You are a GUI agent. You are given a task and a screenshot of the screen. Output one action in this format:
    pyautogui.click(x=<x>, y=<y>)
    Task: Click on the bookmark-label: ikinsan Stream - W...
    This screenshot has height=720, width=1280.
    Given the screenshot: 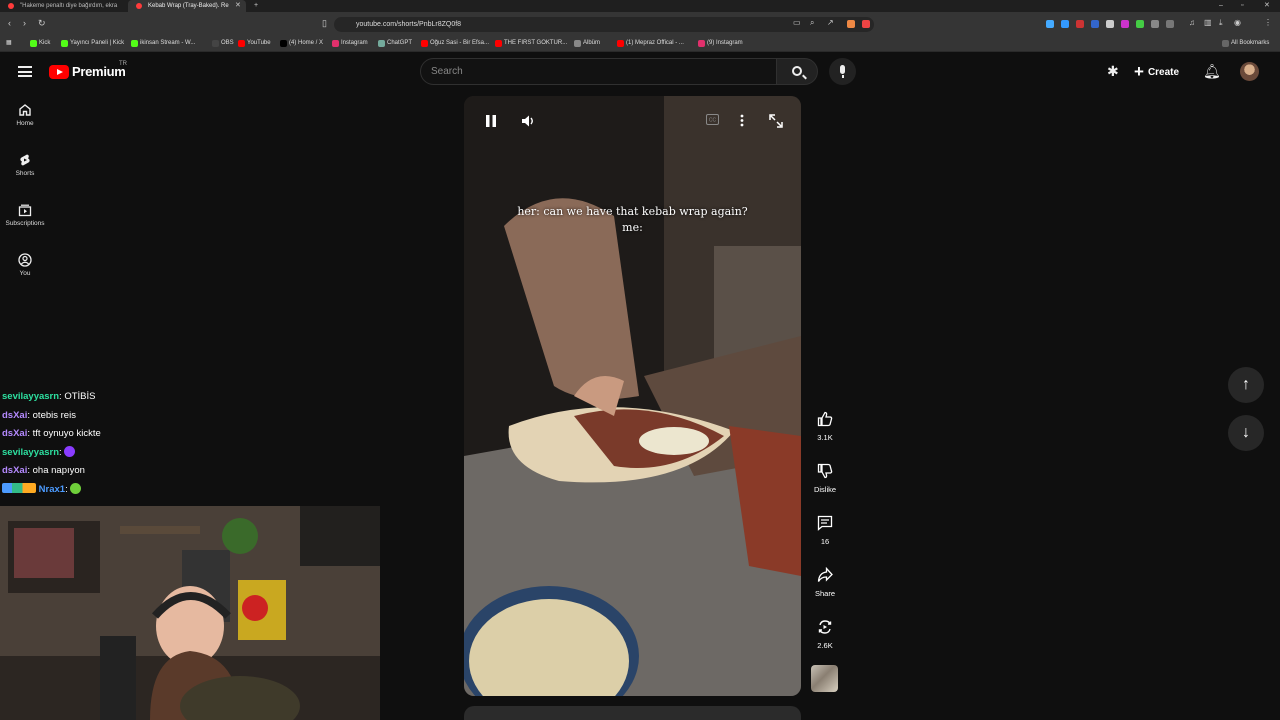 What is the action you would take?
    pyautogui.click(x=168, y=43)
    